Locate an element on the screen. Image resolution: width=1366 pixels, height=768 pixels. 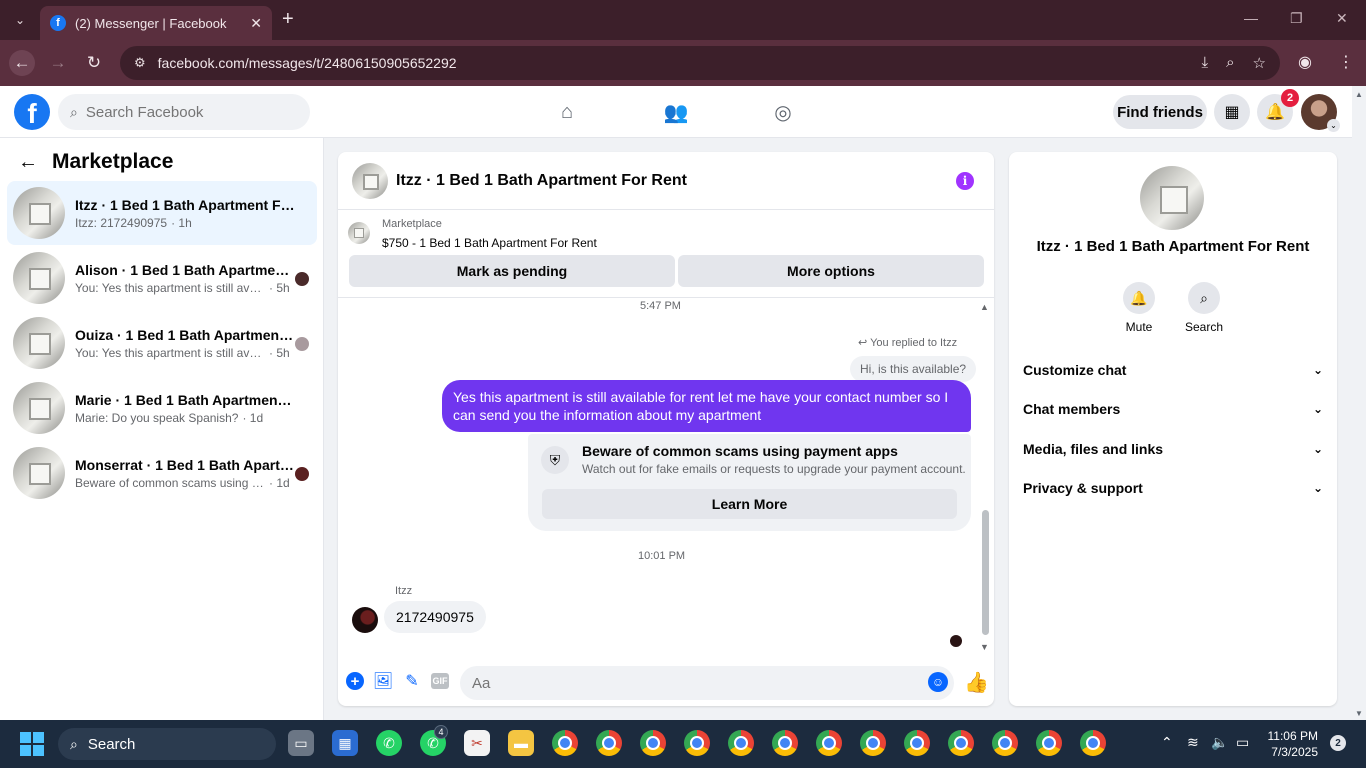
profile-avatar: ⌄ is located at coordinates (1320, 113).